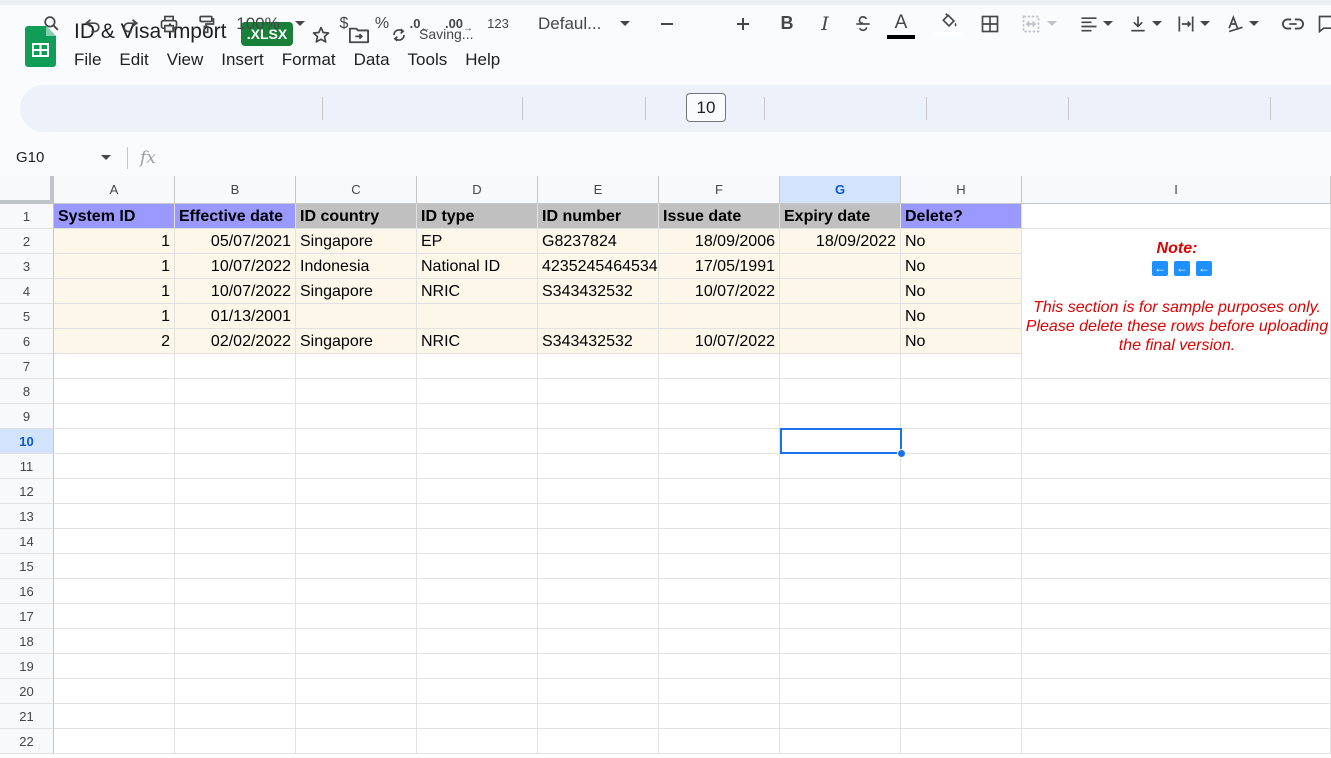  What do you see at coordinates (598, 666) in the screenshot?
I see `cell-e19` at bounding box center [598, 666].